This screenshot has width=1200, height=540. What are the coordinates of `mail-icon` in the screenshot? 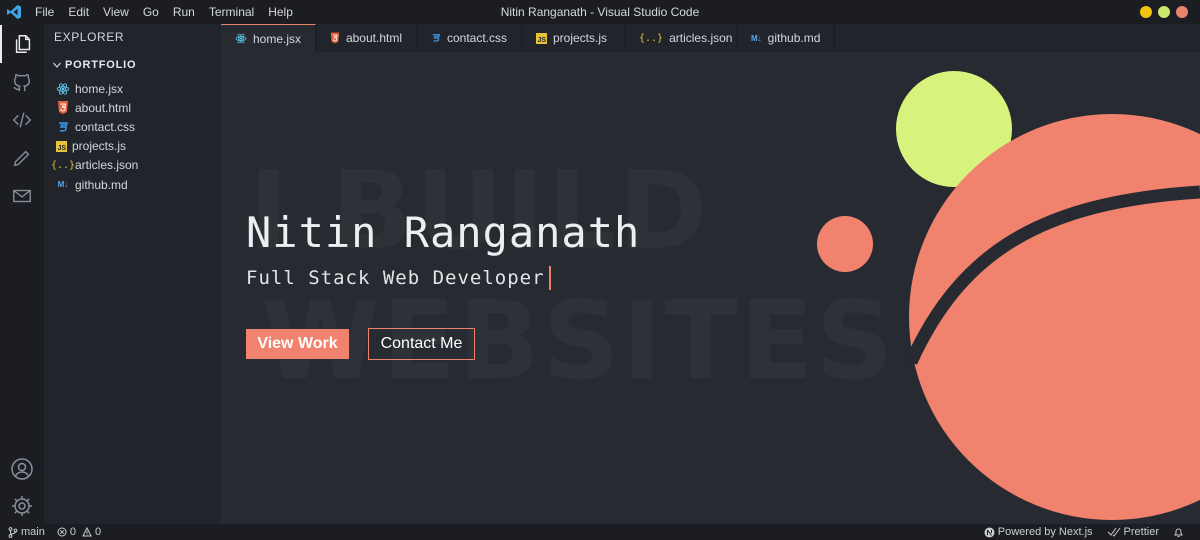 It's located at (22, 196).